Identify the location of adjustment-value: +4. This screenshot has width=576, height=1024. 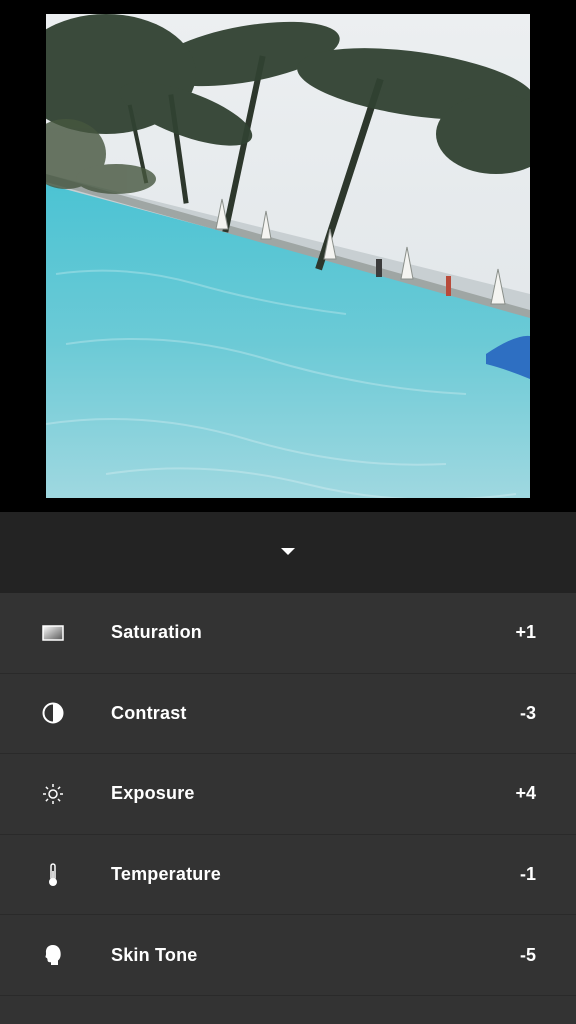
(525, 793).